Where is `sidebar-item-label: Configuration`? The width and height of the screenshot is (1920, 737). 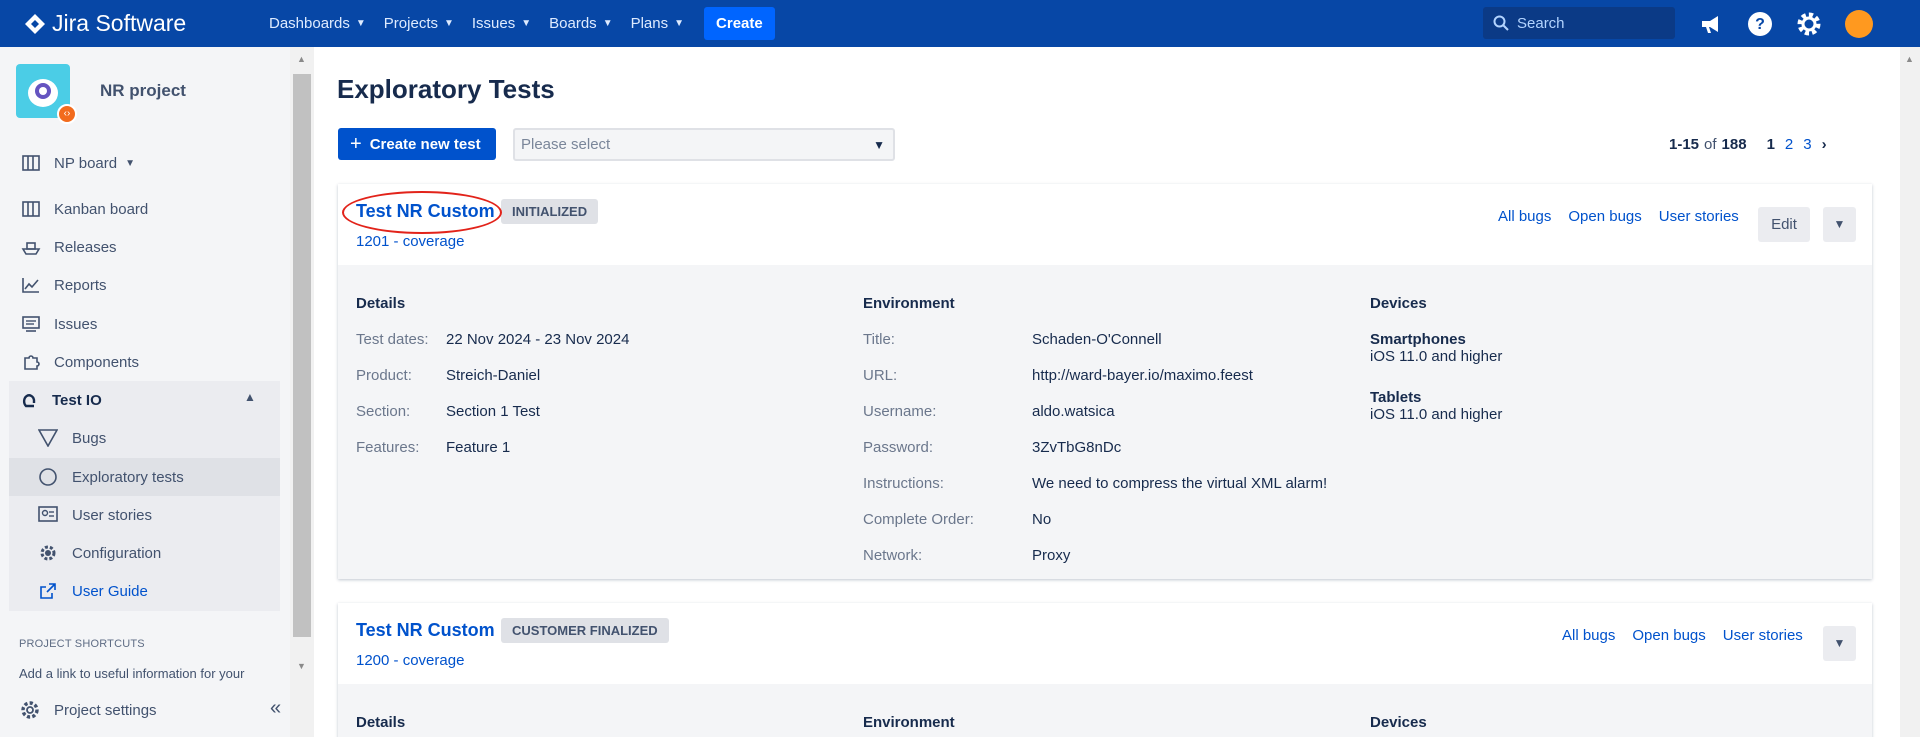 sidebar-item-label: Configuration is located at coordinates (117, 553).